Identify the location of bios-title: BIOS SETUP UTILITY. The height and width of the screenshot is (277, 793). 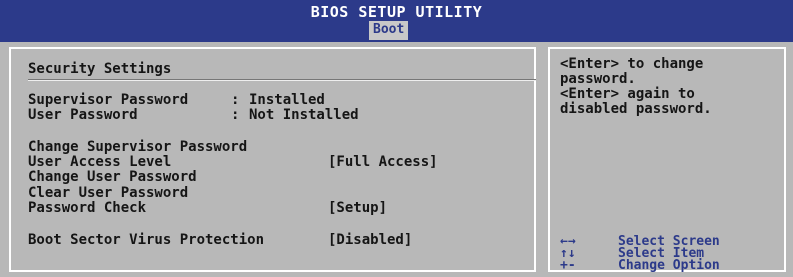
(396, 12).